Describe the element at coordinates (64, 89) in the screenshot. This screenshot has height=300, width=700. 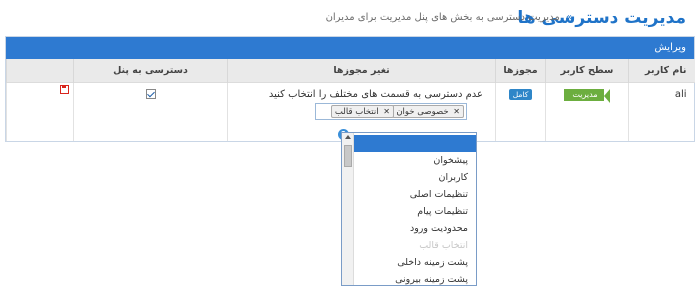
I see `save-icon` at that location.